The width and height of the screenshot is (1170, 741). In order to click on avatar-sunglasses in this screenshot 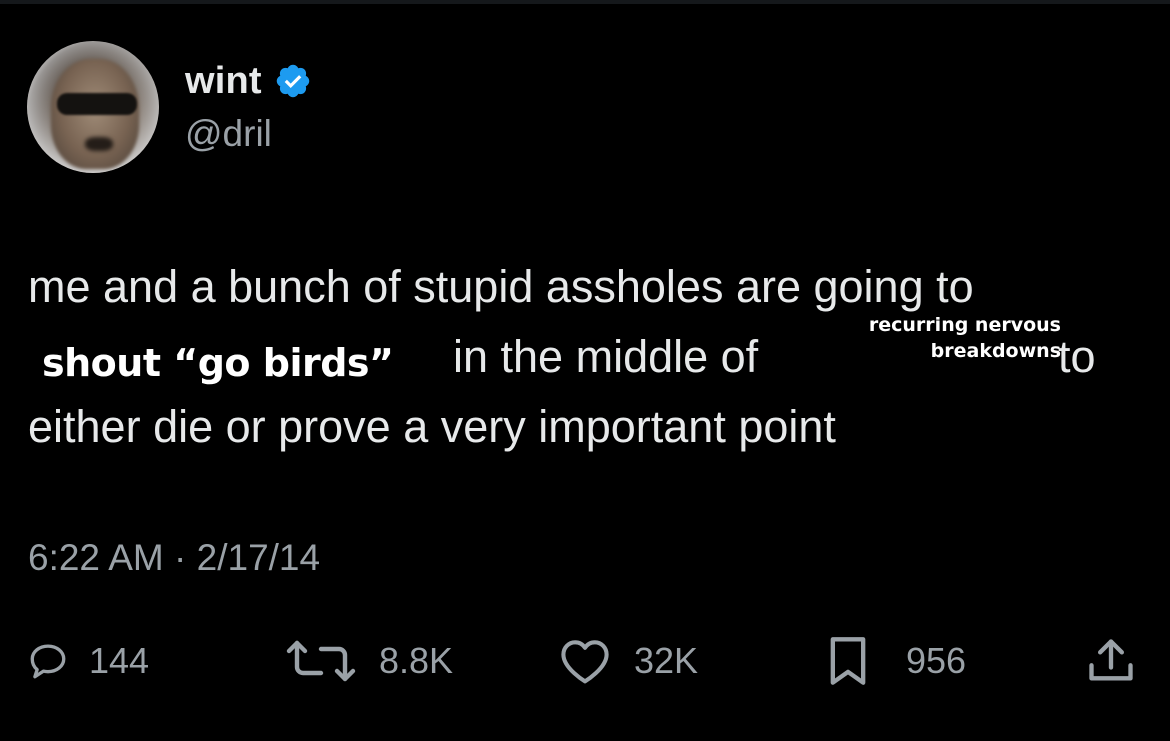, I will do `click(97, 104)`.